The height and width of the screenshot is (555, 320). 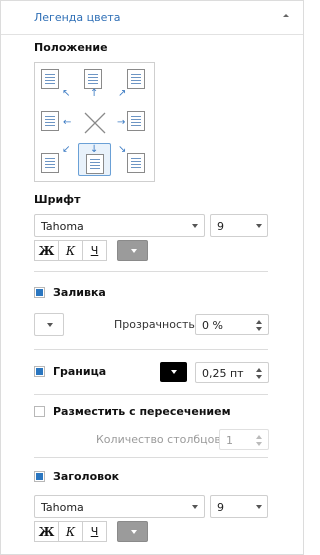 I want to click on arrow-up-icon: ↑, so click(x=94, y=93).